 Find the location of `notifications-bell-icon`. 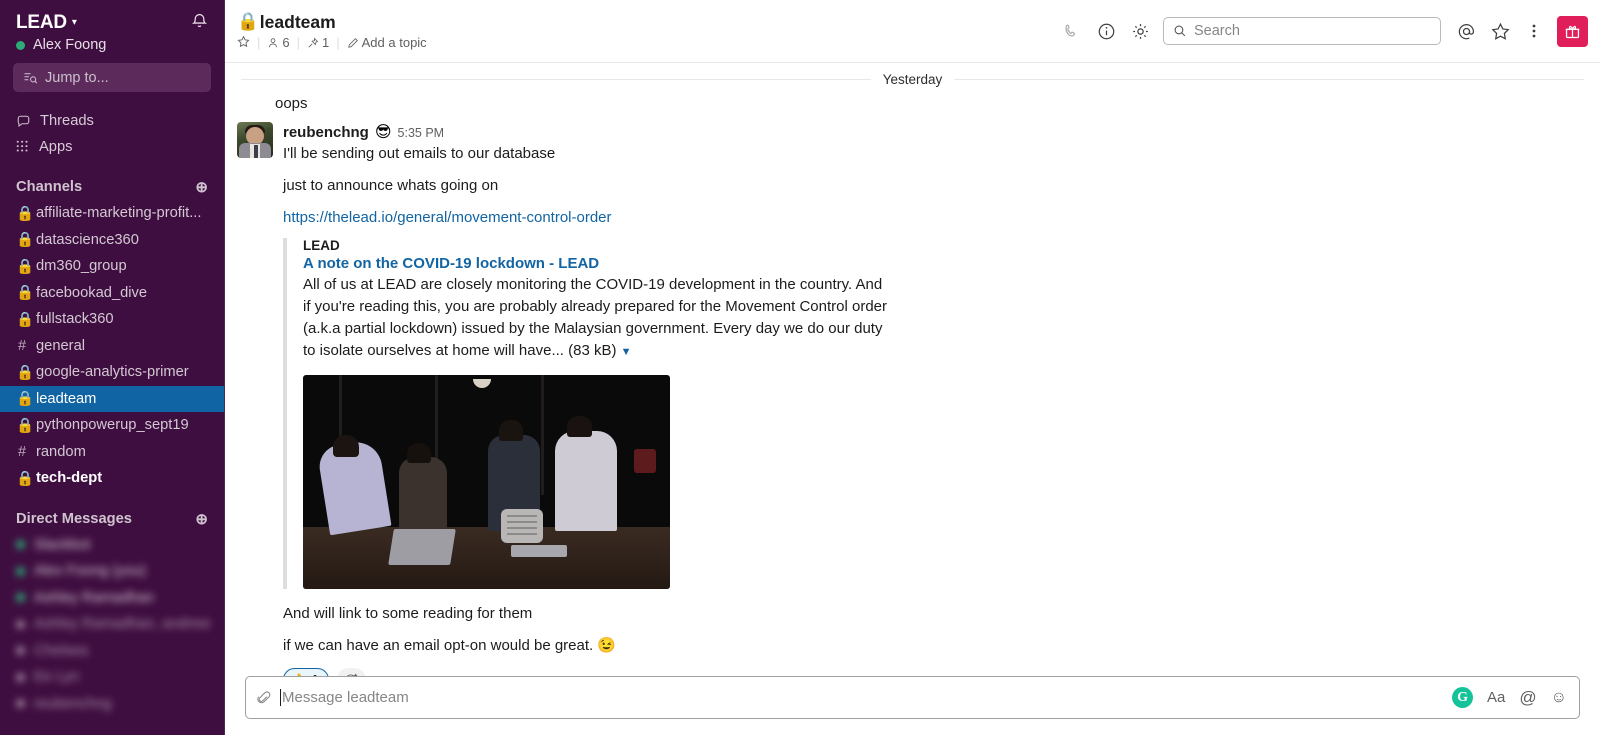

notifications-bell-icon is located at coordinates (199, 23).